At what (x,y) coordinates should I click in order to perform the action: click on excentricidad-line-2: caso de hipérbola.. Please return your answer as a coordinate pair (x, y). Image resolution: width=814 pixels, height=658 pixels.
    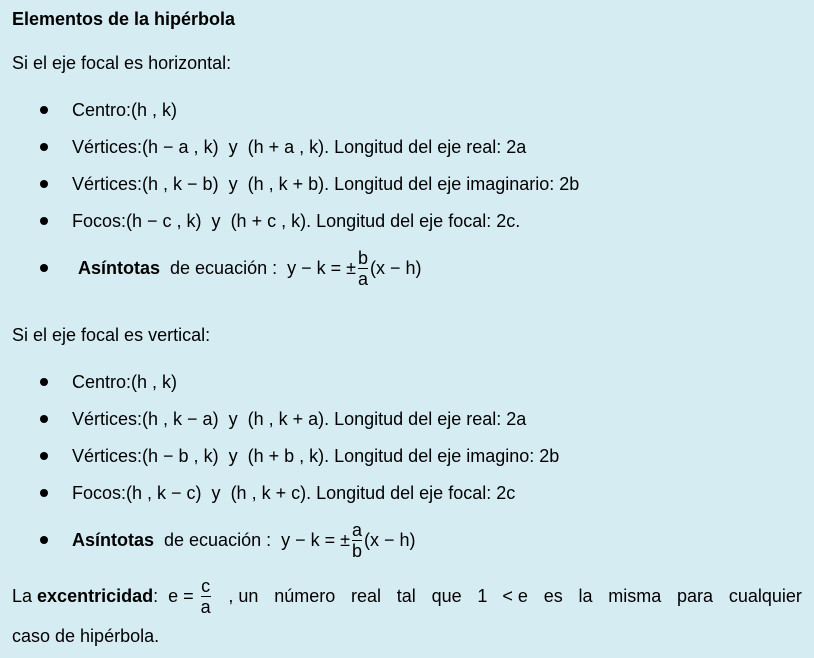
    Looking at the image, I should click on (86, 636).